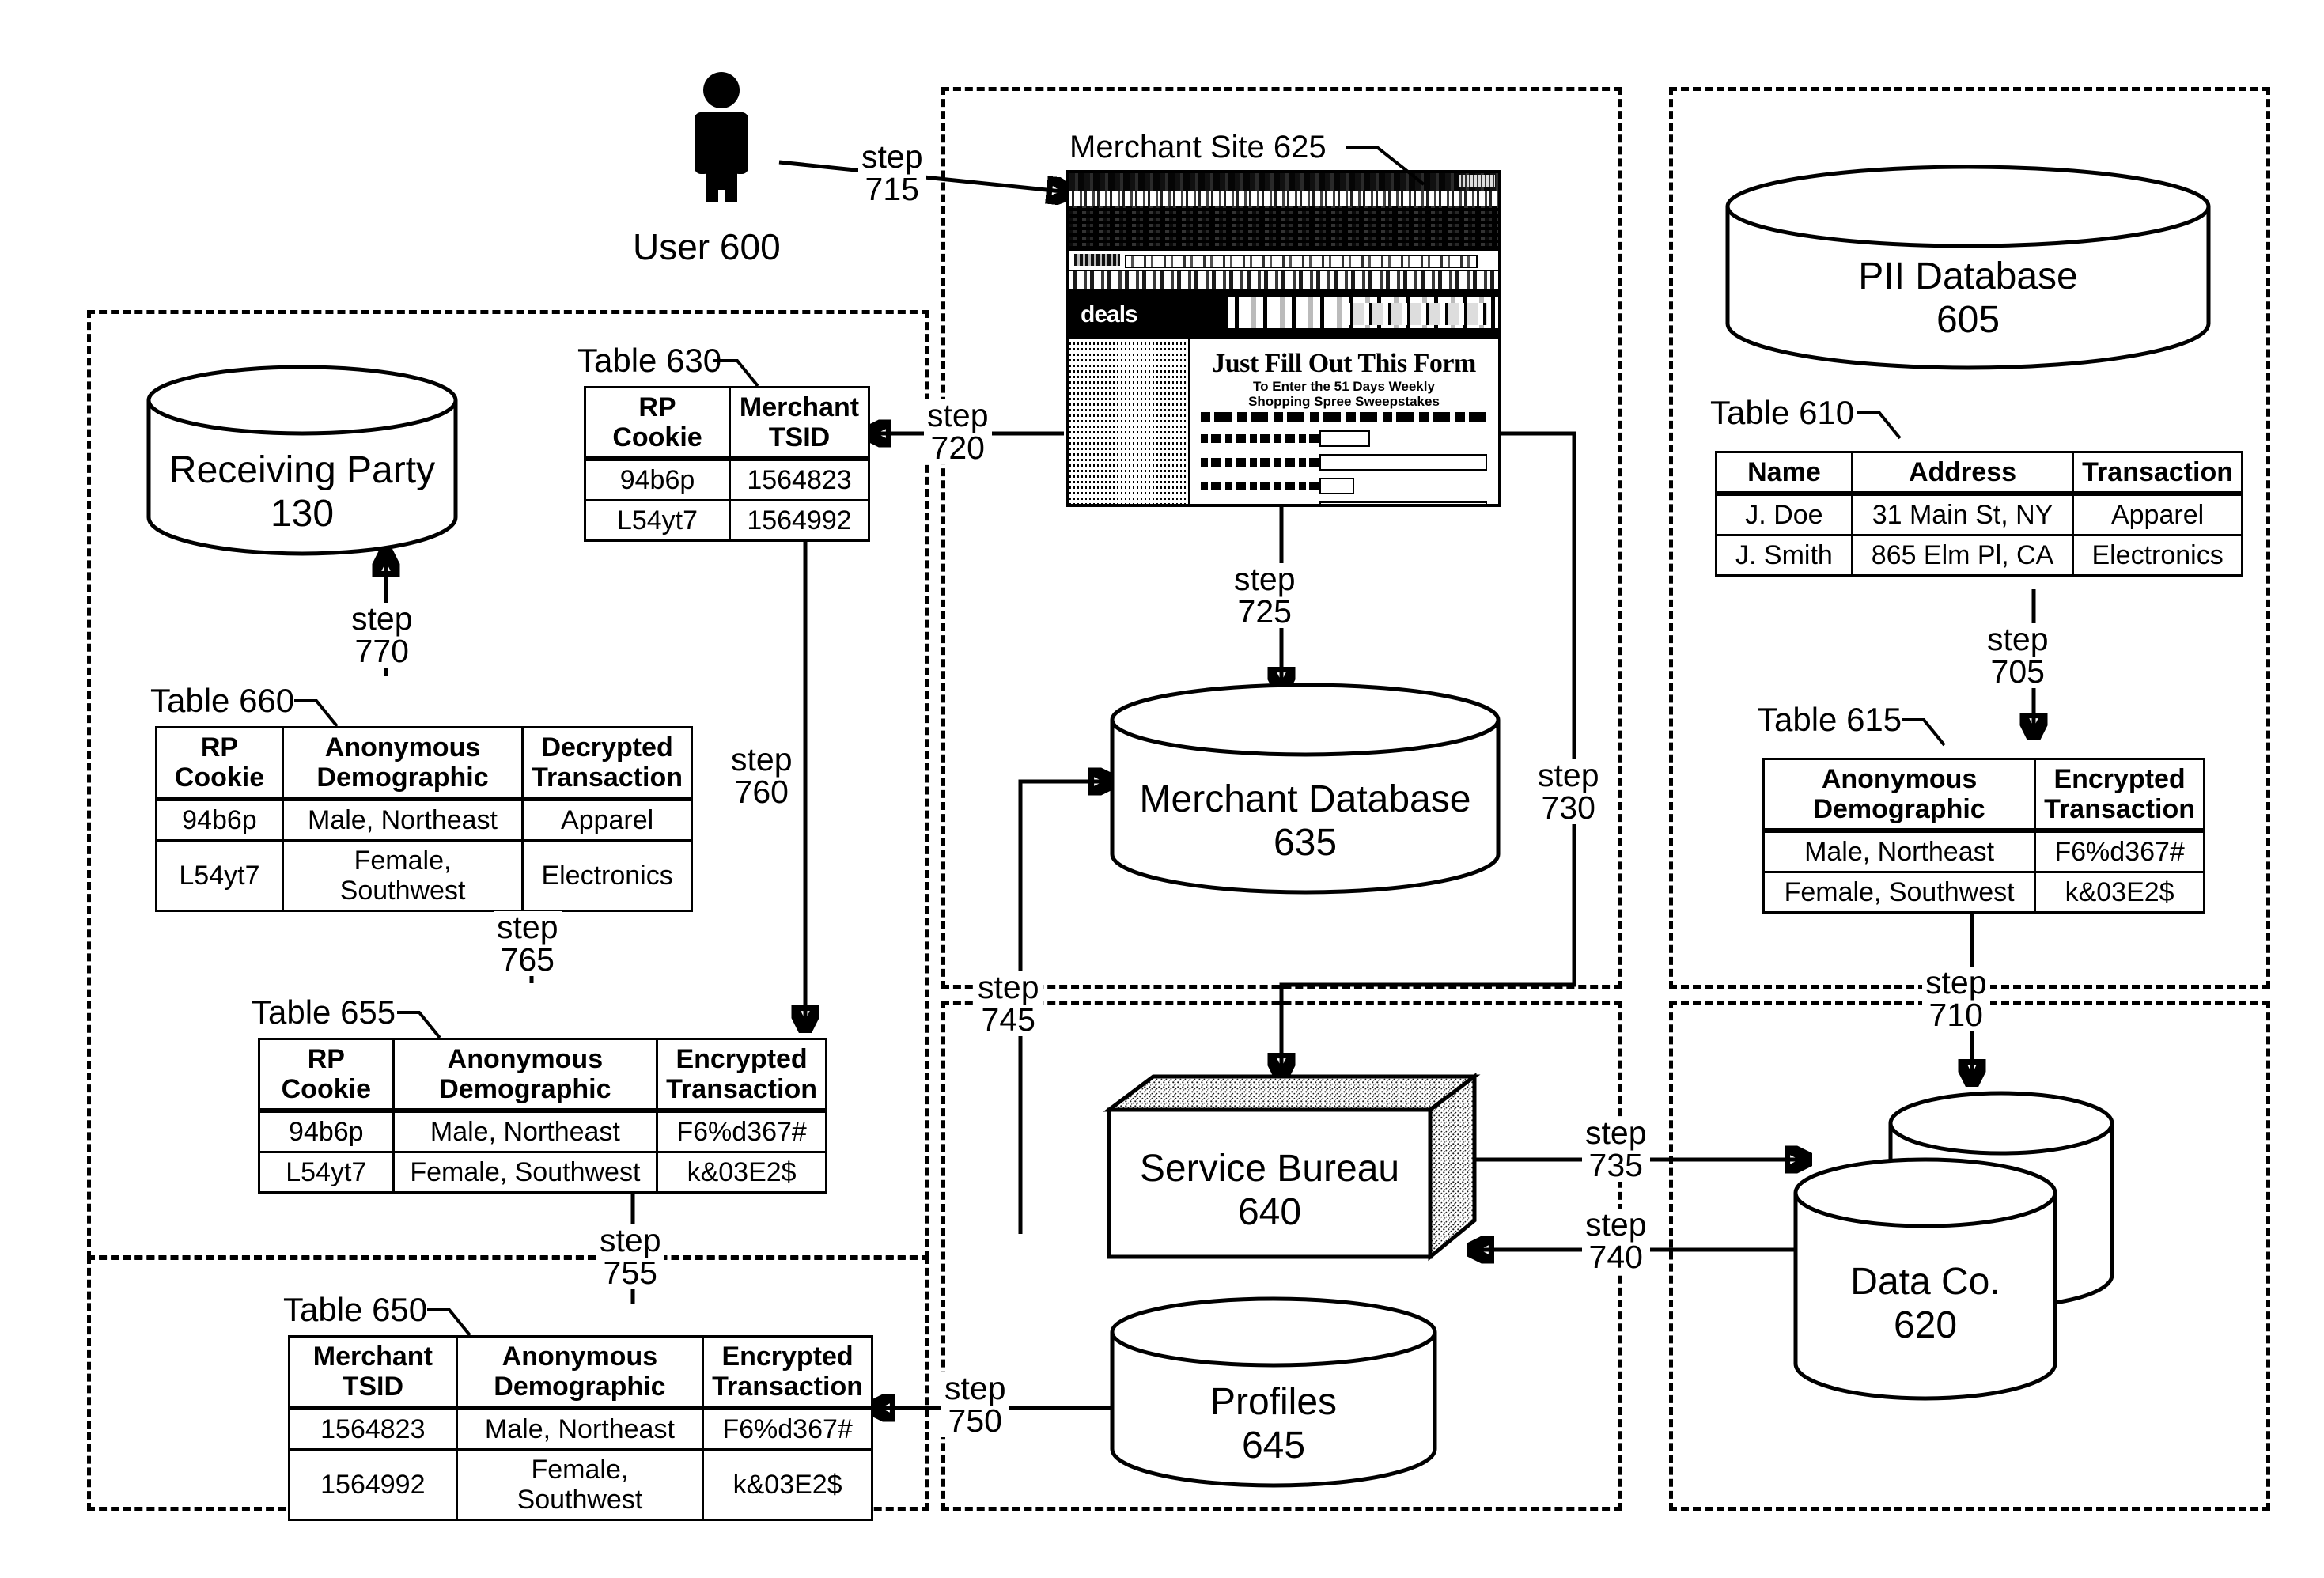  I want to click on browser-window-controls, so click(1477, 181).